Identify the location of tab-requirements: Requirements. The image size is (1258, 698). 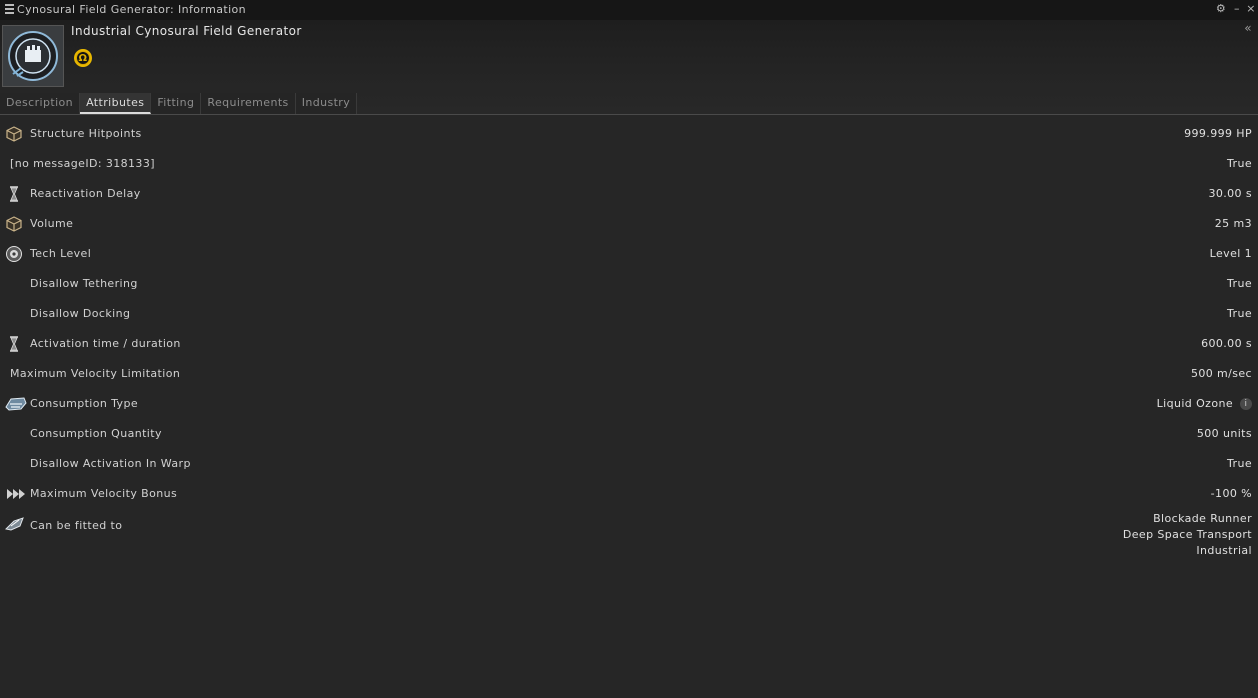
(248, 103).